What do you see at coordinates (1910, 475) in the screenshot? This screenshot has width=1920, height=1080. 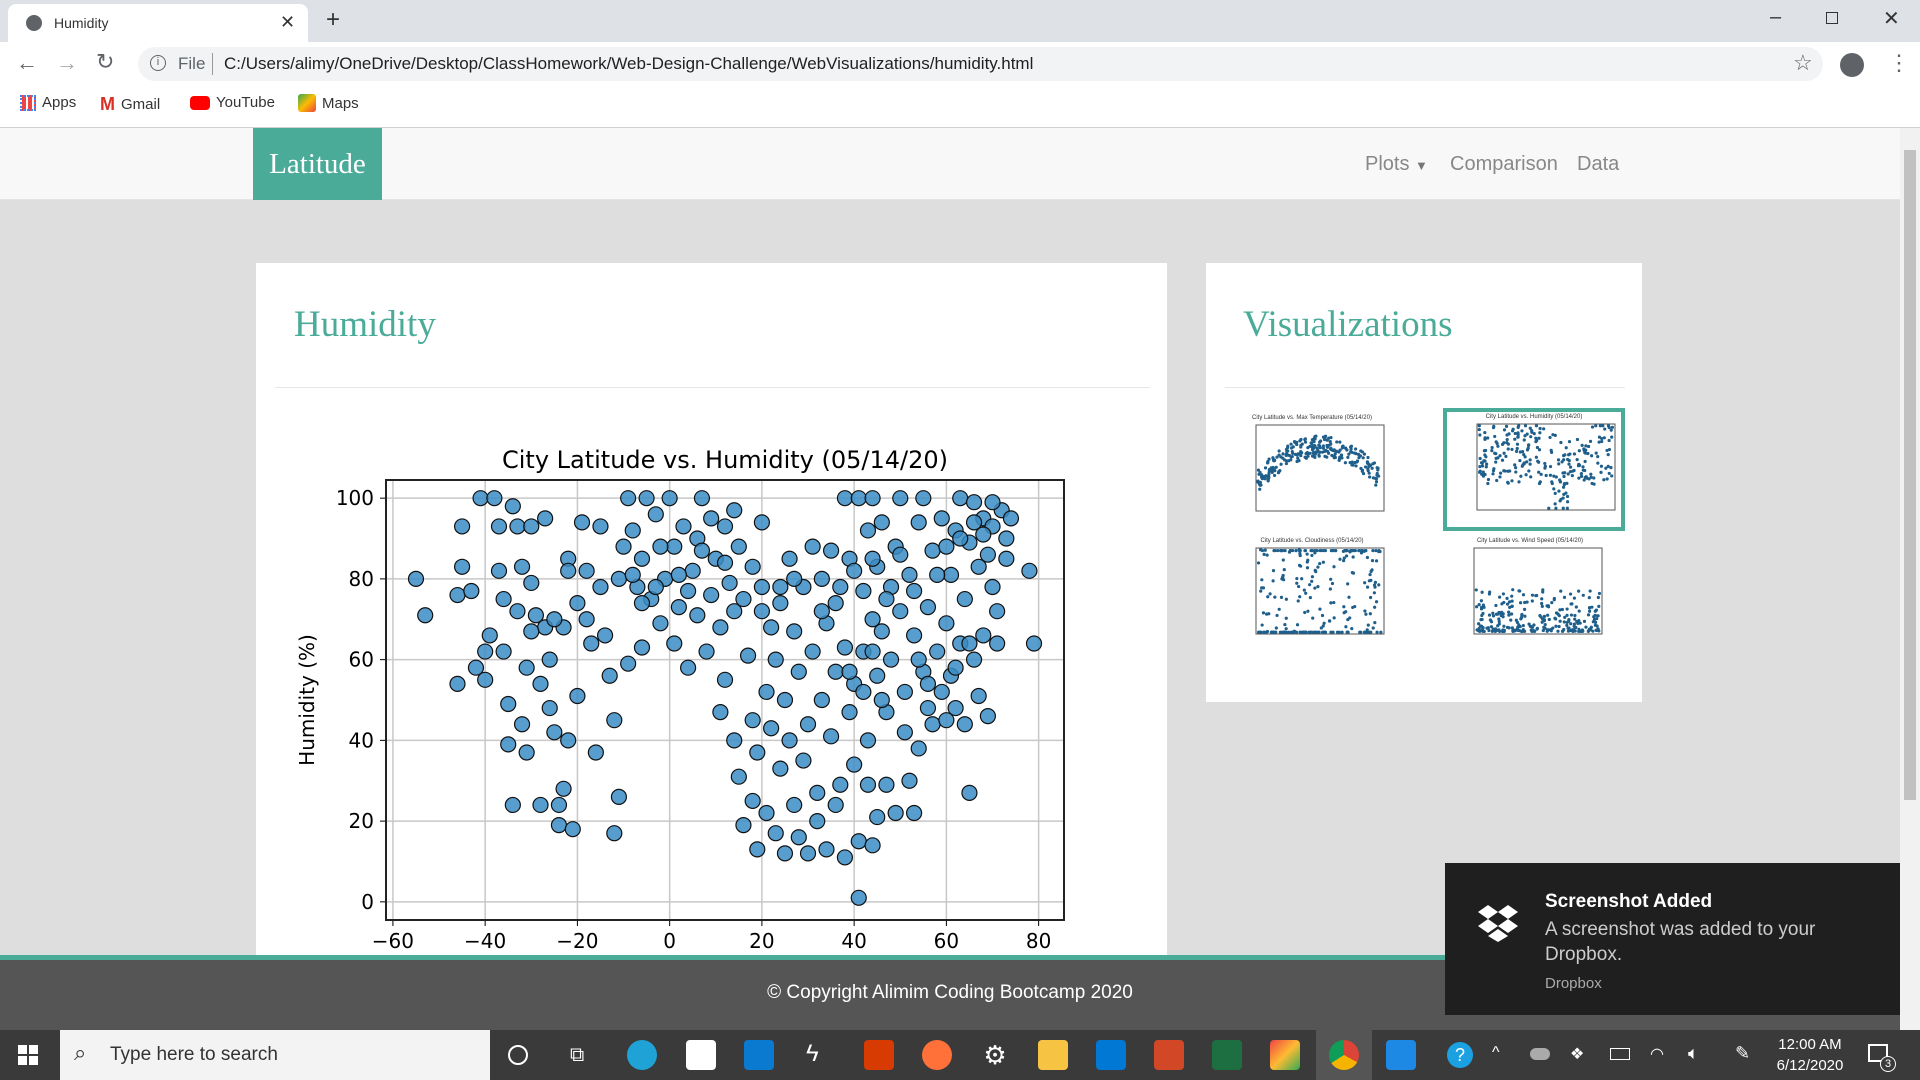 I see `scrollbar-thumb` at bounding box center [1910, 475].